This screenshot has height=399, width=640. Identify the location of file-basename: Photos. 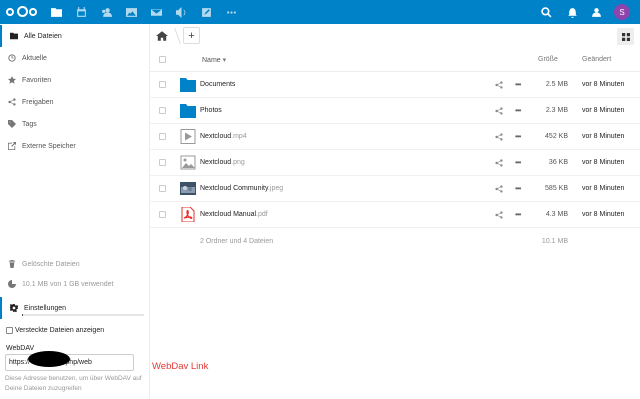
(211, 110).